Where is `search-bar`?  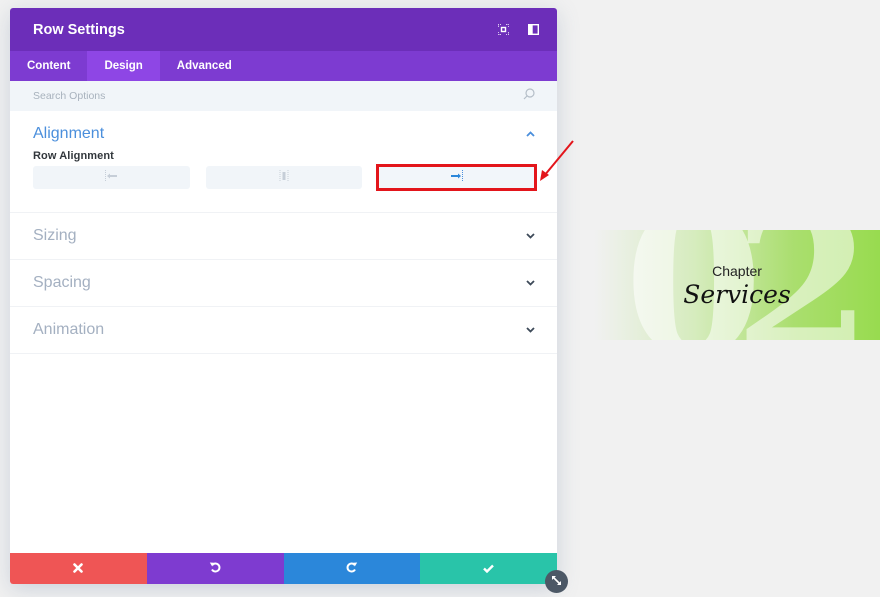 search-bar is located at coordinates (283, 96).